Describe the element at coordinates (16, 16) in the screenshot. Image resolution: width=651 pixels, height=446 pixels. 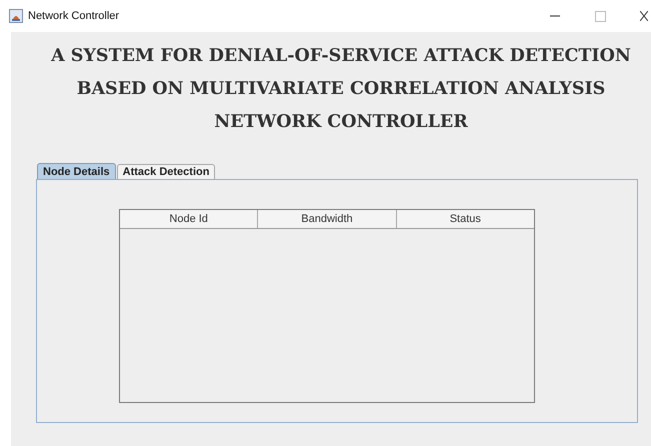
I see `app-icon` at that location.